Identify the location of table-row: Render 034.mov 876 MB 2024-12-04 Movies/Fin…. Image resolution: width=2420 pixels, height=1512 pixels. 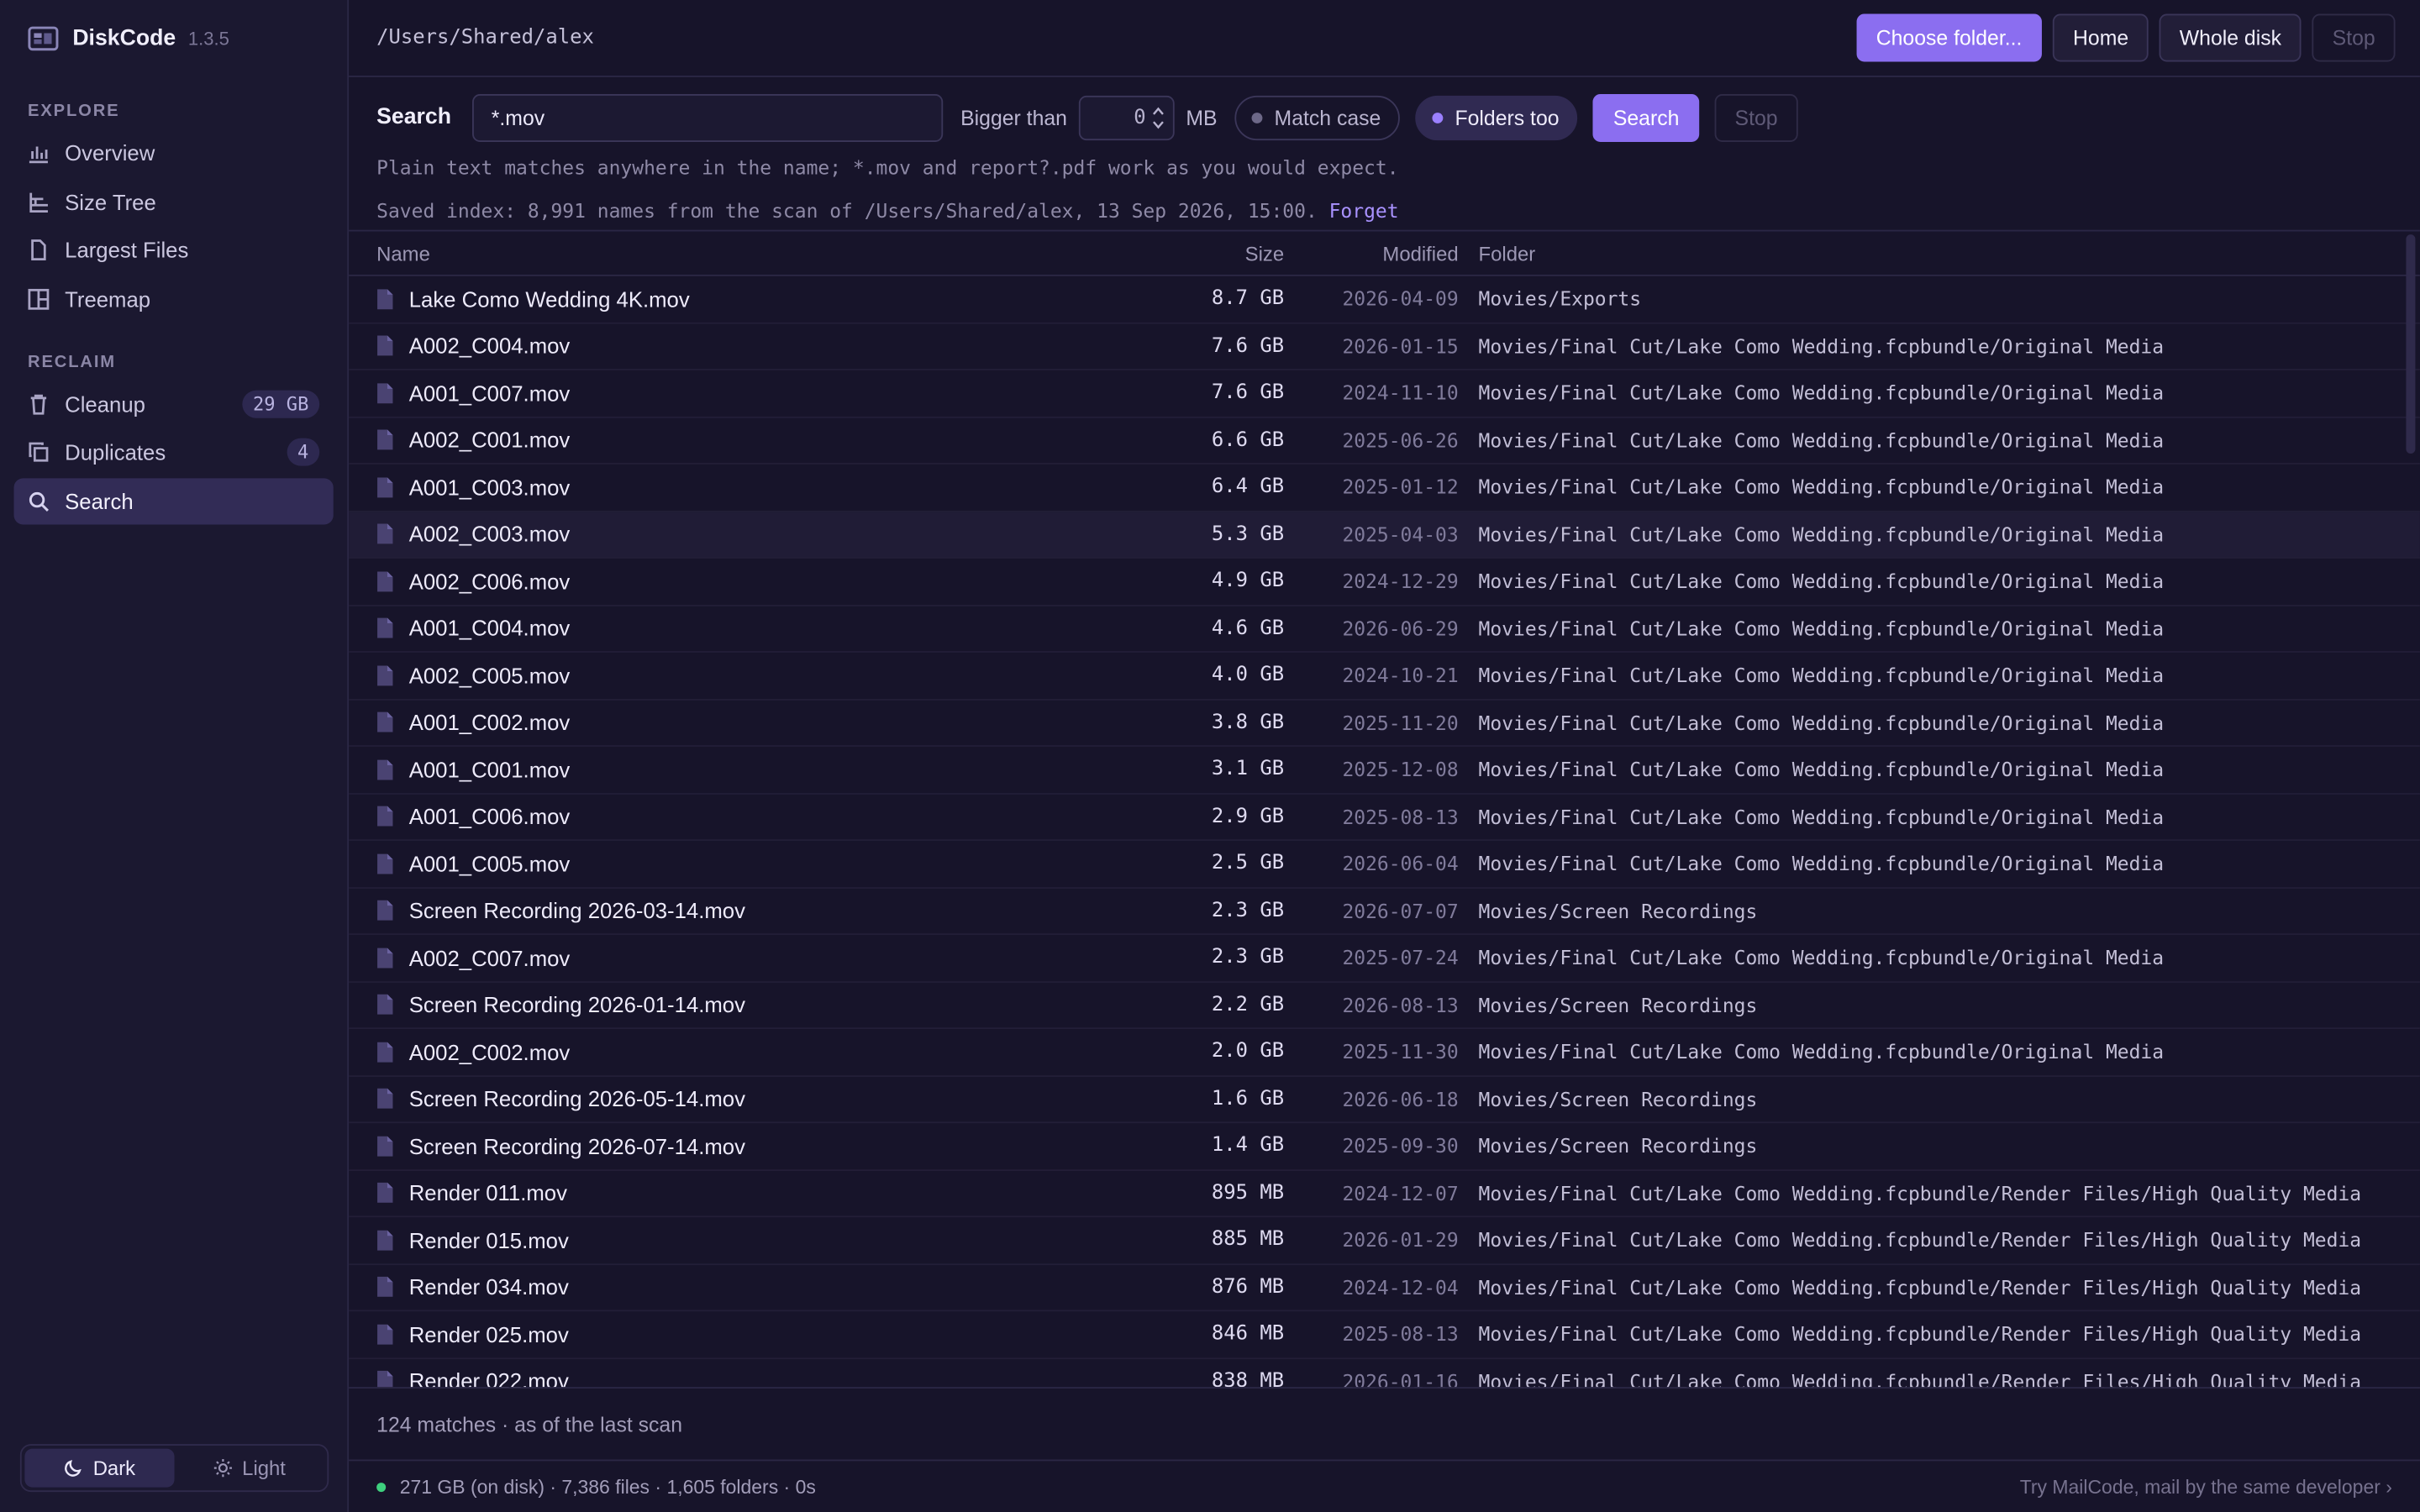
(1384, 1288).